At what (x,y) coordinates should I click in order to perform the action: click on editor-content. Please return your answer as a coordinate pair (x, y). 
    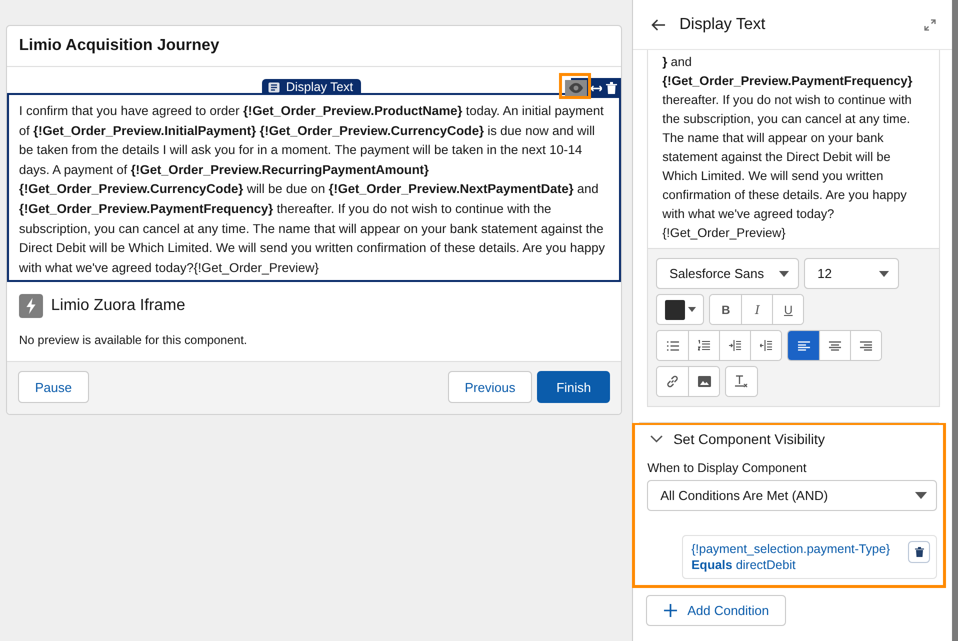
    Looking at the image, I should click on (794, 149).